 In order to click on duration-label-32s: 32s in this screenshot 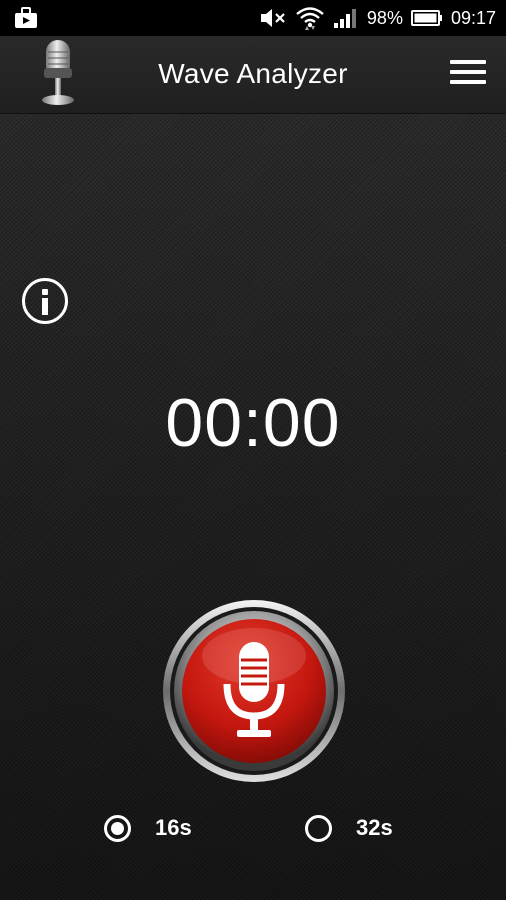, I will do `click(374, 827)`.